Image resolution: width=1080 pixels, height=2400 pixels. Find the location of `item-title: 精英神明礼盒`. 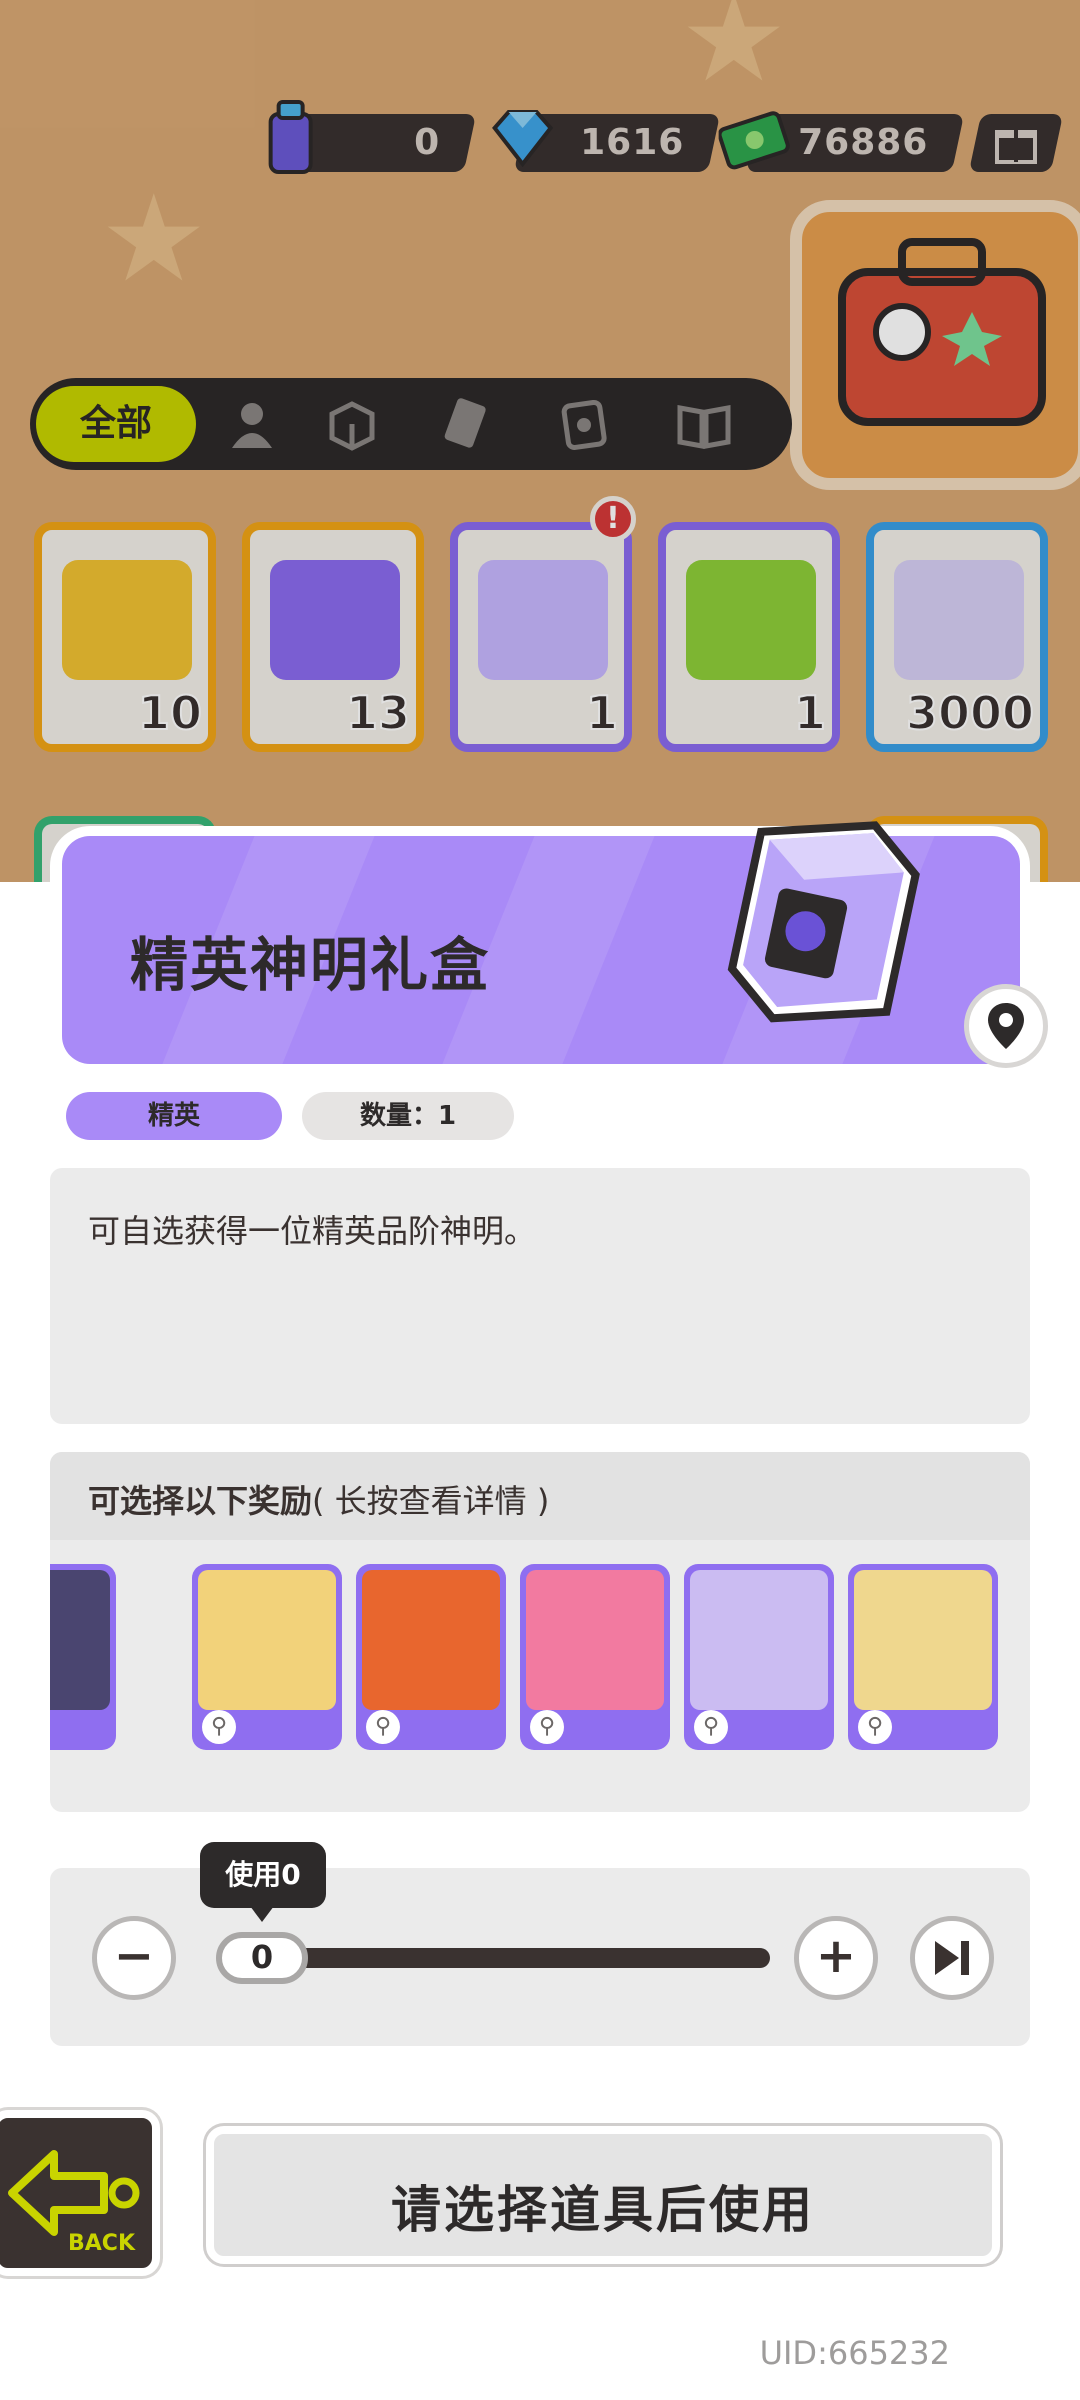

item-title: 精英神明礼盒 is located at coordinates (310, 965).